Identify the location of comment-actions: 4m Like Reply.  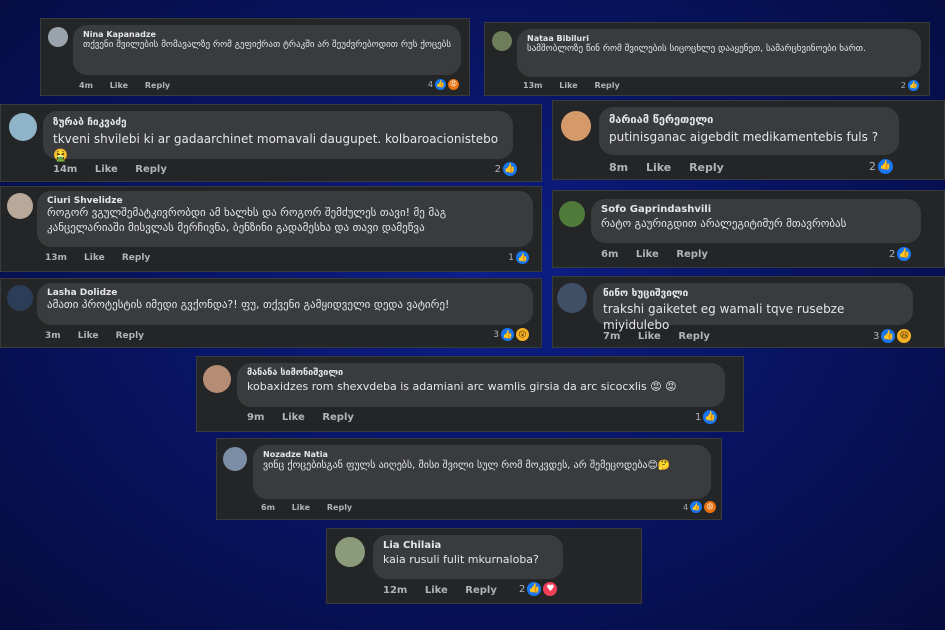
(131, 85).